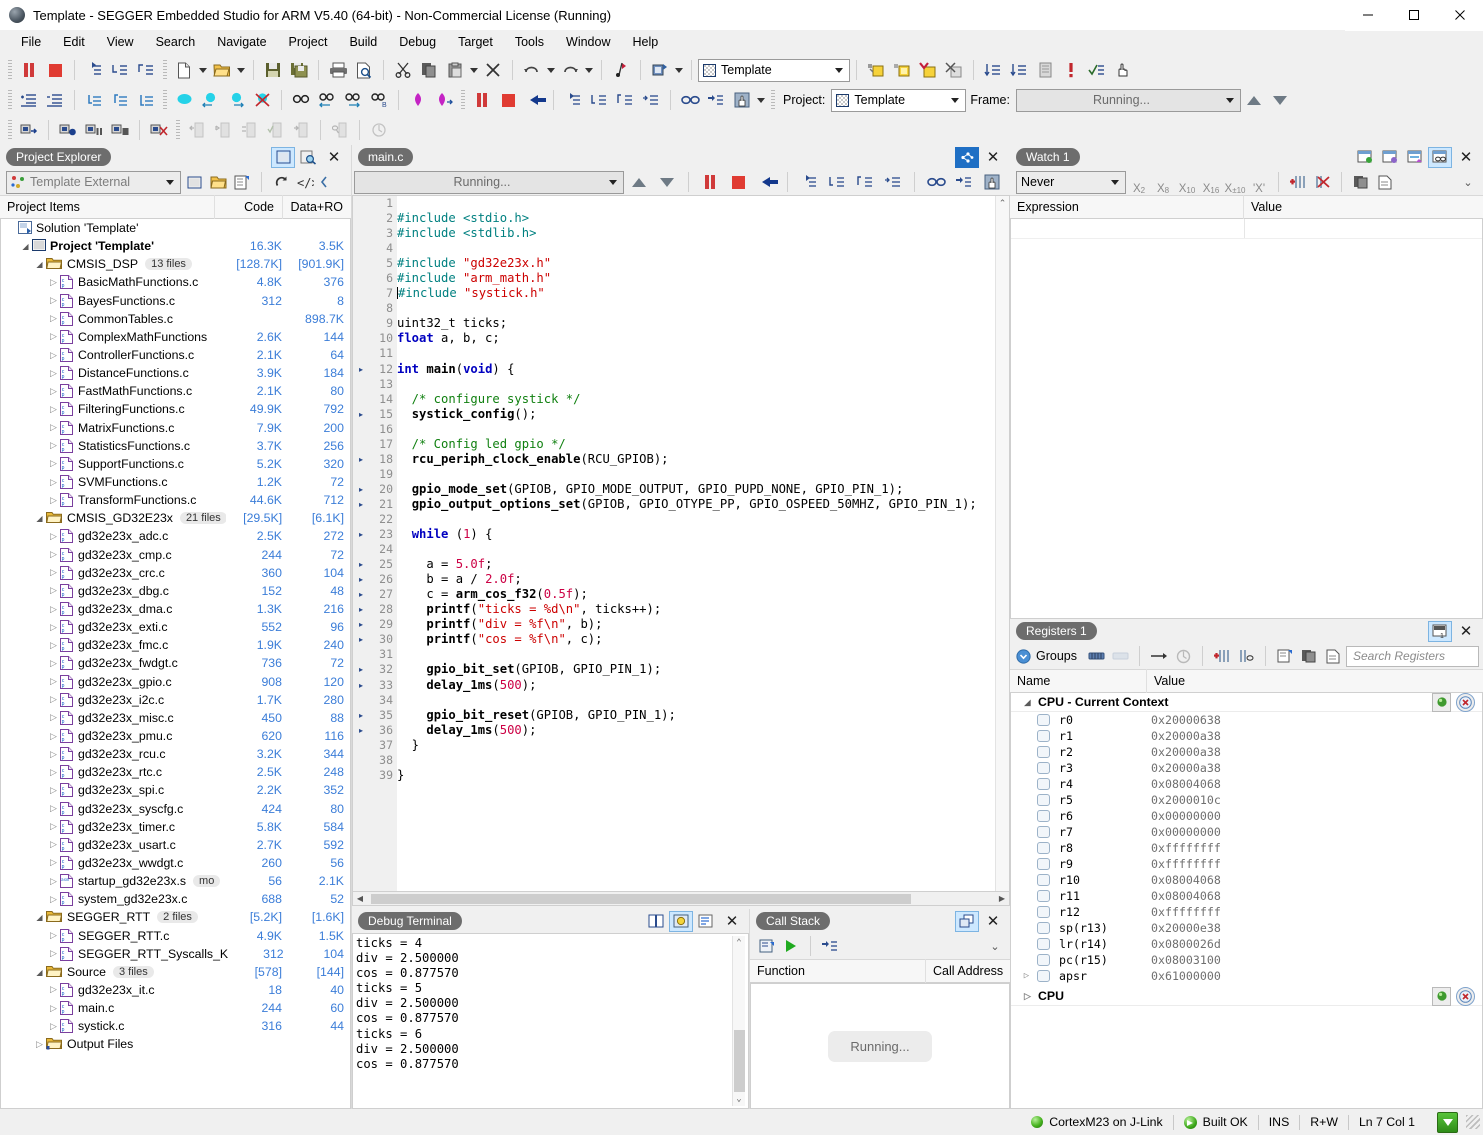 This screenshot has height=1135, width=1483. Describe the element at coordinates (532, 70) in the screenshot. I see `undo-button` at that location.